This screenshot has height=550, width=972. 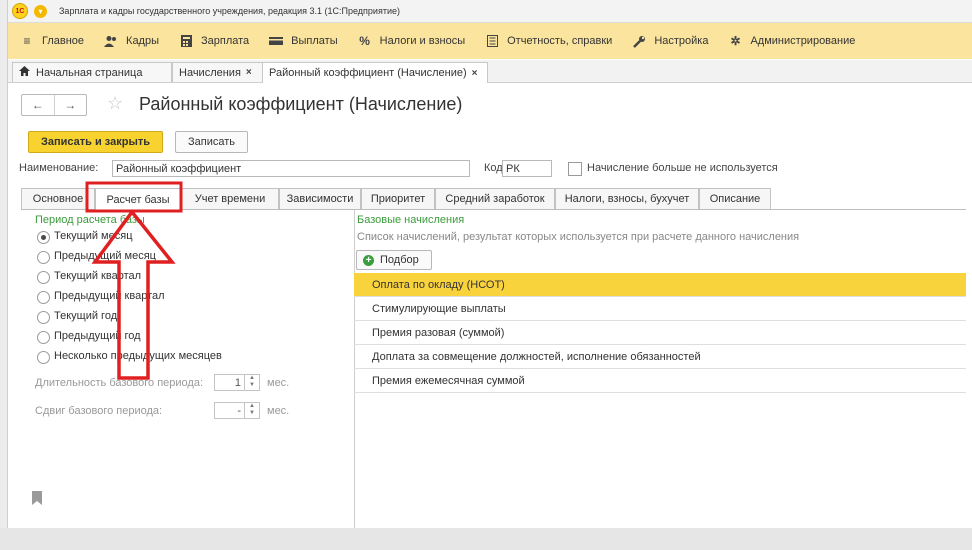 What do you see at coordinates (314, 41) in the screenshot?
I see `menu-item-label: Выплаты` at bounding box center [314, 41].